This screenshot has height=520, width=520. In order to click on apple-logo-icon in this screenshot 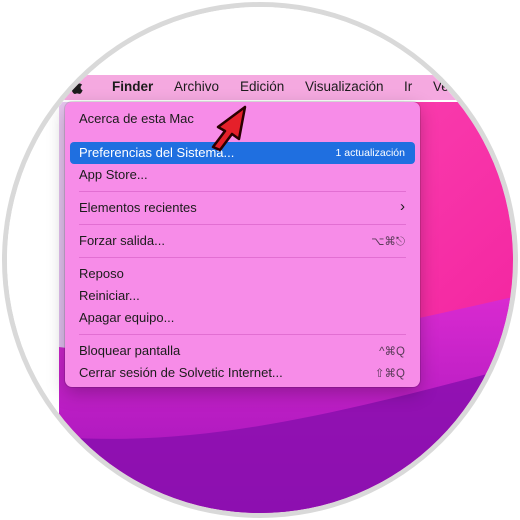, I will do `click(77, 87)`.